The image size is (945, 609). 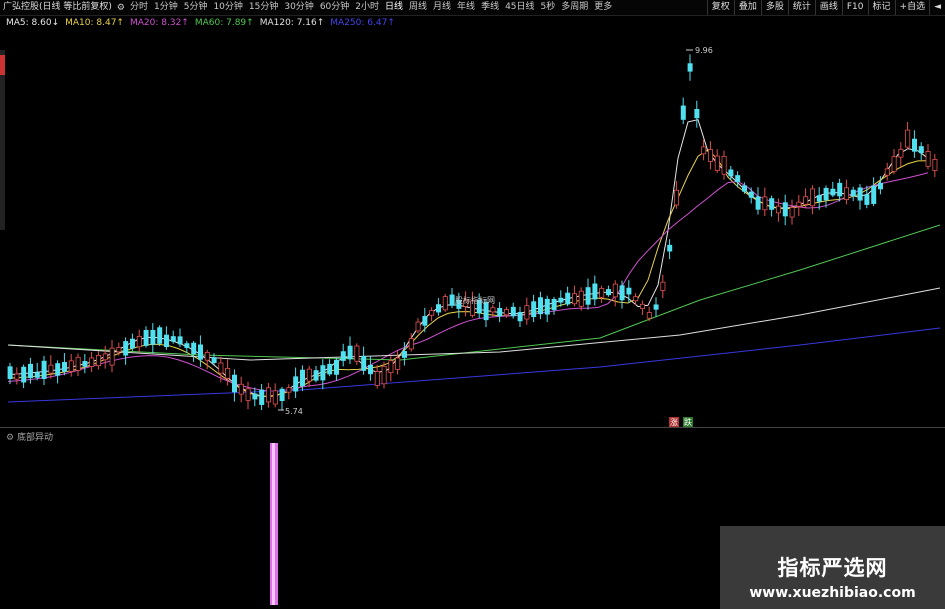 What do you see at coordinates (334, 7) in the screenshot?
I see `period-tab: 60分钟` at bounding box center [334, 7].